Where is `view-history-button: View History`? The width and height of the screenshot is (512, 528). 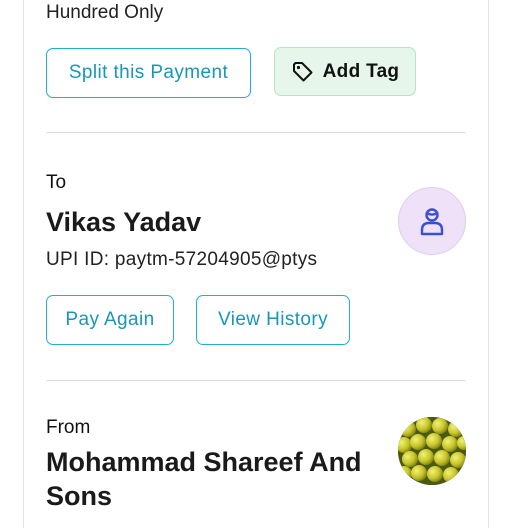 view-history-button: View History is located at coordinates (273, 320).